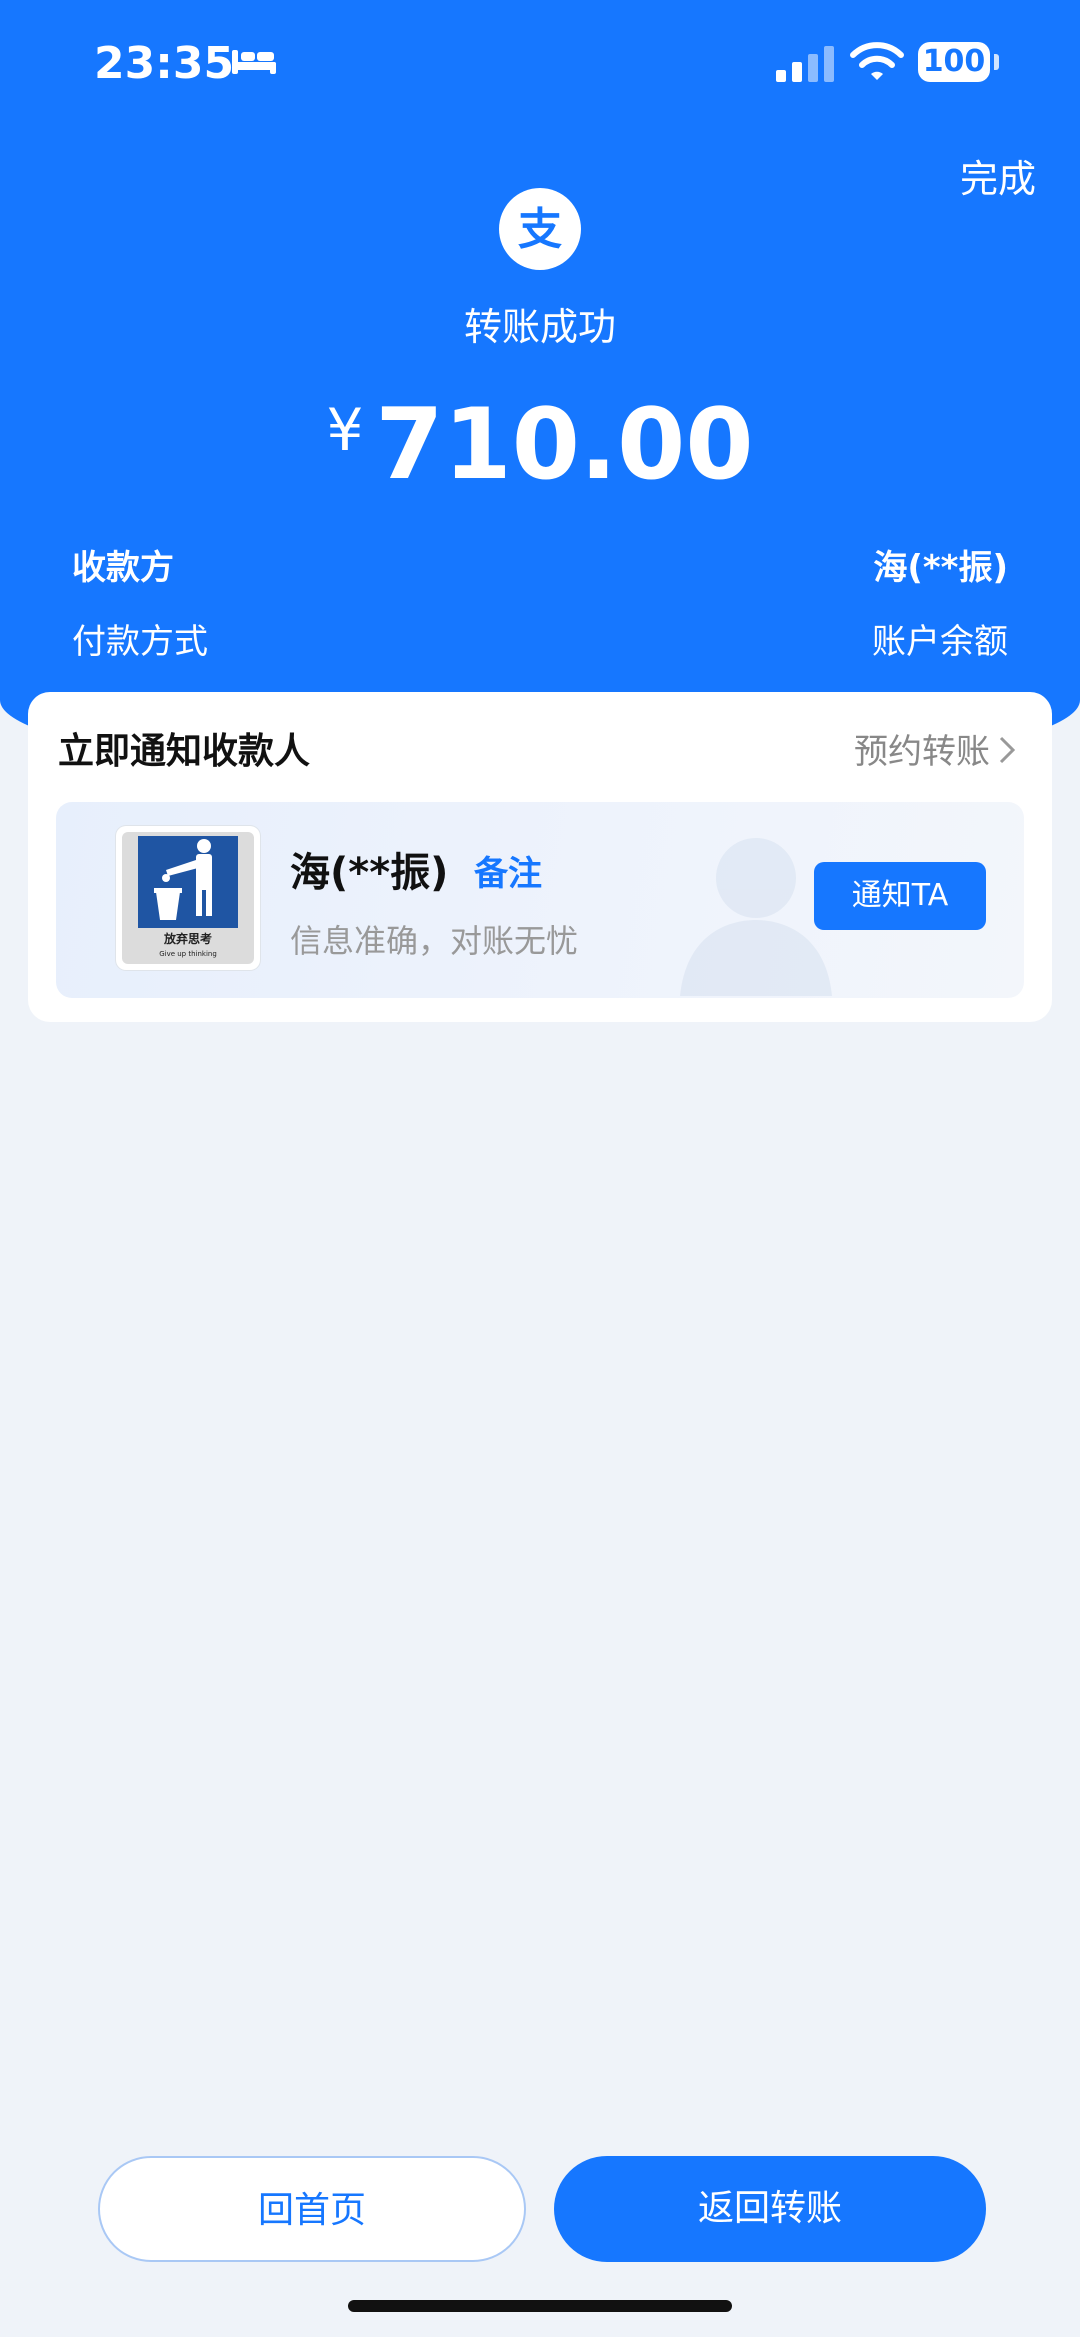 The width and height of the screenshot is (1080, 2337). What do you see at coordinates (996, 62) in the screenshot?
I see `battery-tip` at bounding box center [996, 62].